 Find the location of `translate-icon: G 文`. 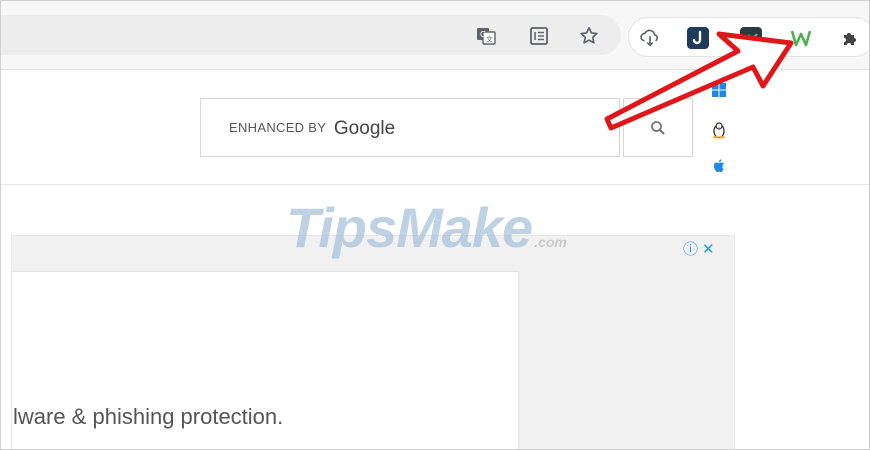

translate-icon: G 文 is located at coordinates (486, 36).